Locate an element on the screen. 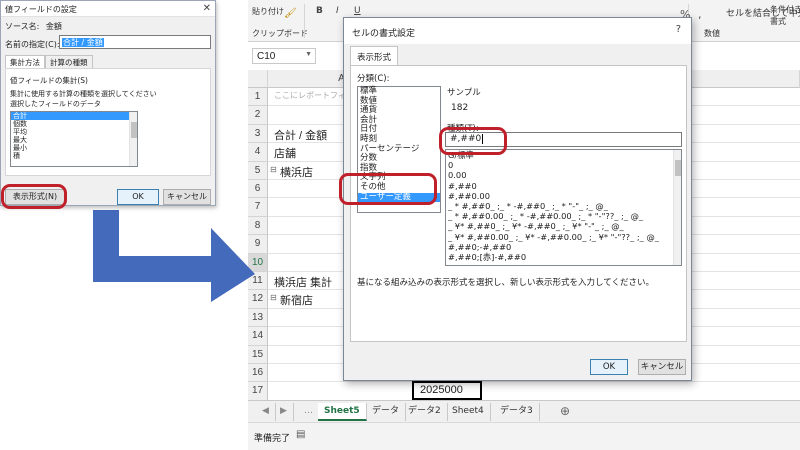  format-code-item: #,##0.00 is located at coordinates (563, 196).